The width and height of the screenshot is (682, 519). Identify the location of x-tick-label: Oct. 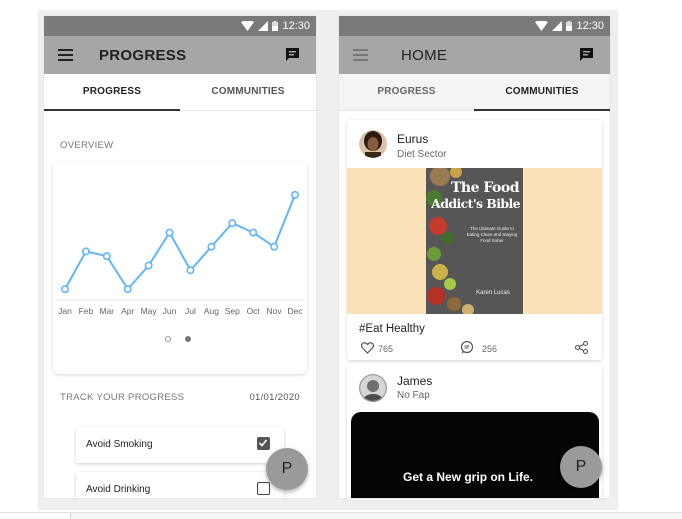
(254, 311).